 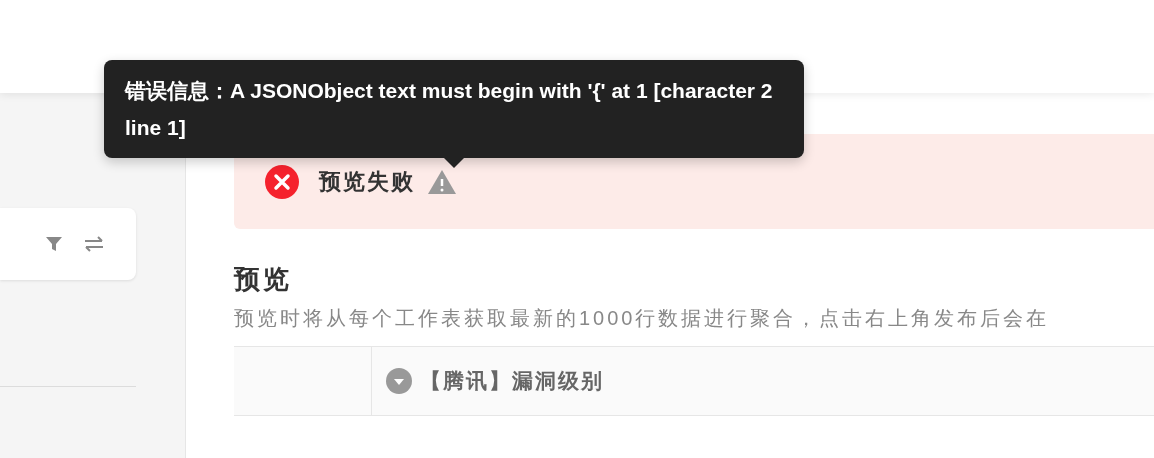 What do you see at coordinates (512, 381) in the screenshot?
I see `column-header: 【腾讯】漏洞级别` at bounding box center [512, 381].